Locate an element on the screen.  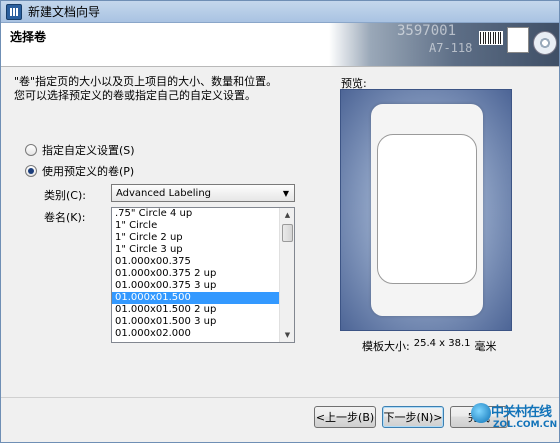
scroll-thumb is located at coordinates (287, 233).